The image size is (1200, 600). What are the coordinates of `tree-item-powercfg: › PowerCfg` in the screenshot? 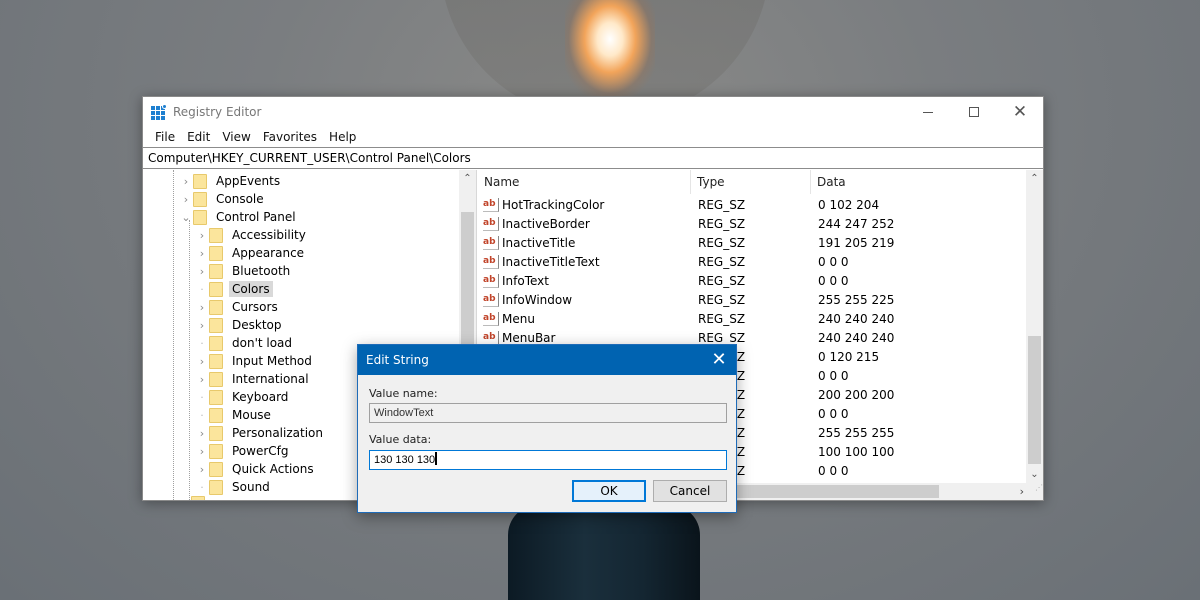 It's located at (243, 451).